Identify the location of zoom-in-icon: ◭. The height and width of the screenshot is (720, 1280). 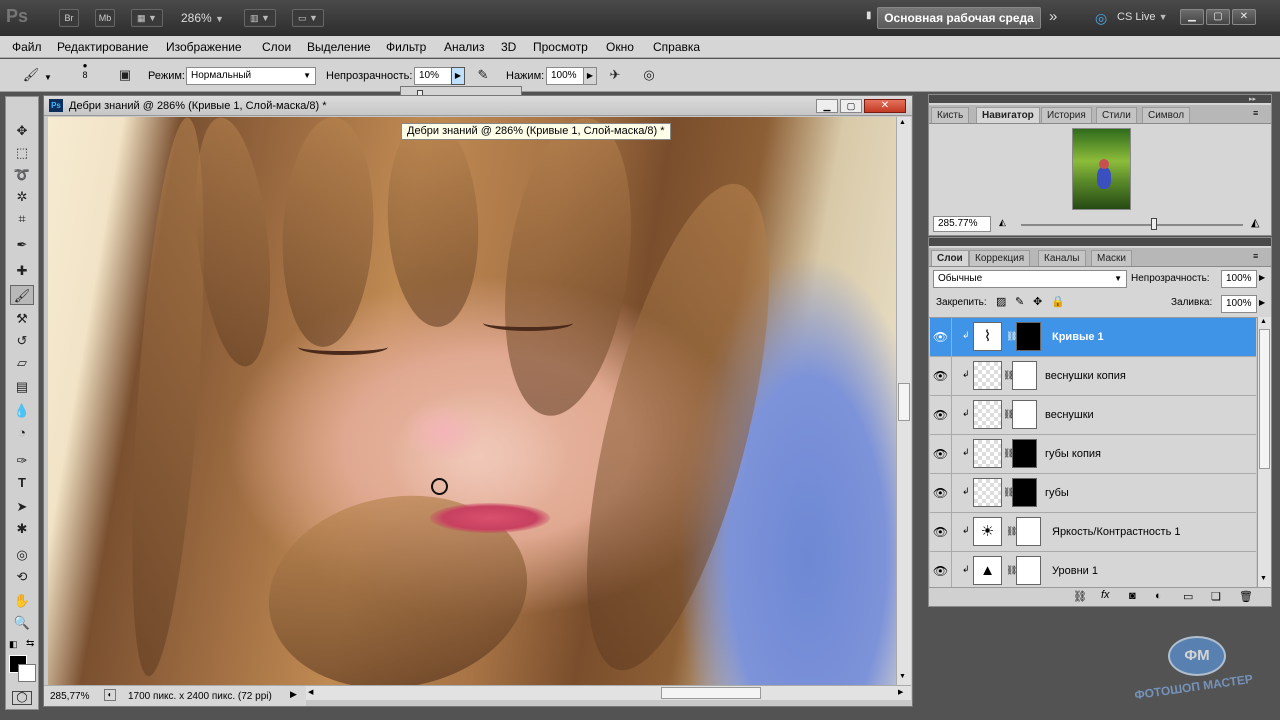
(1255, 222).